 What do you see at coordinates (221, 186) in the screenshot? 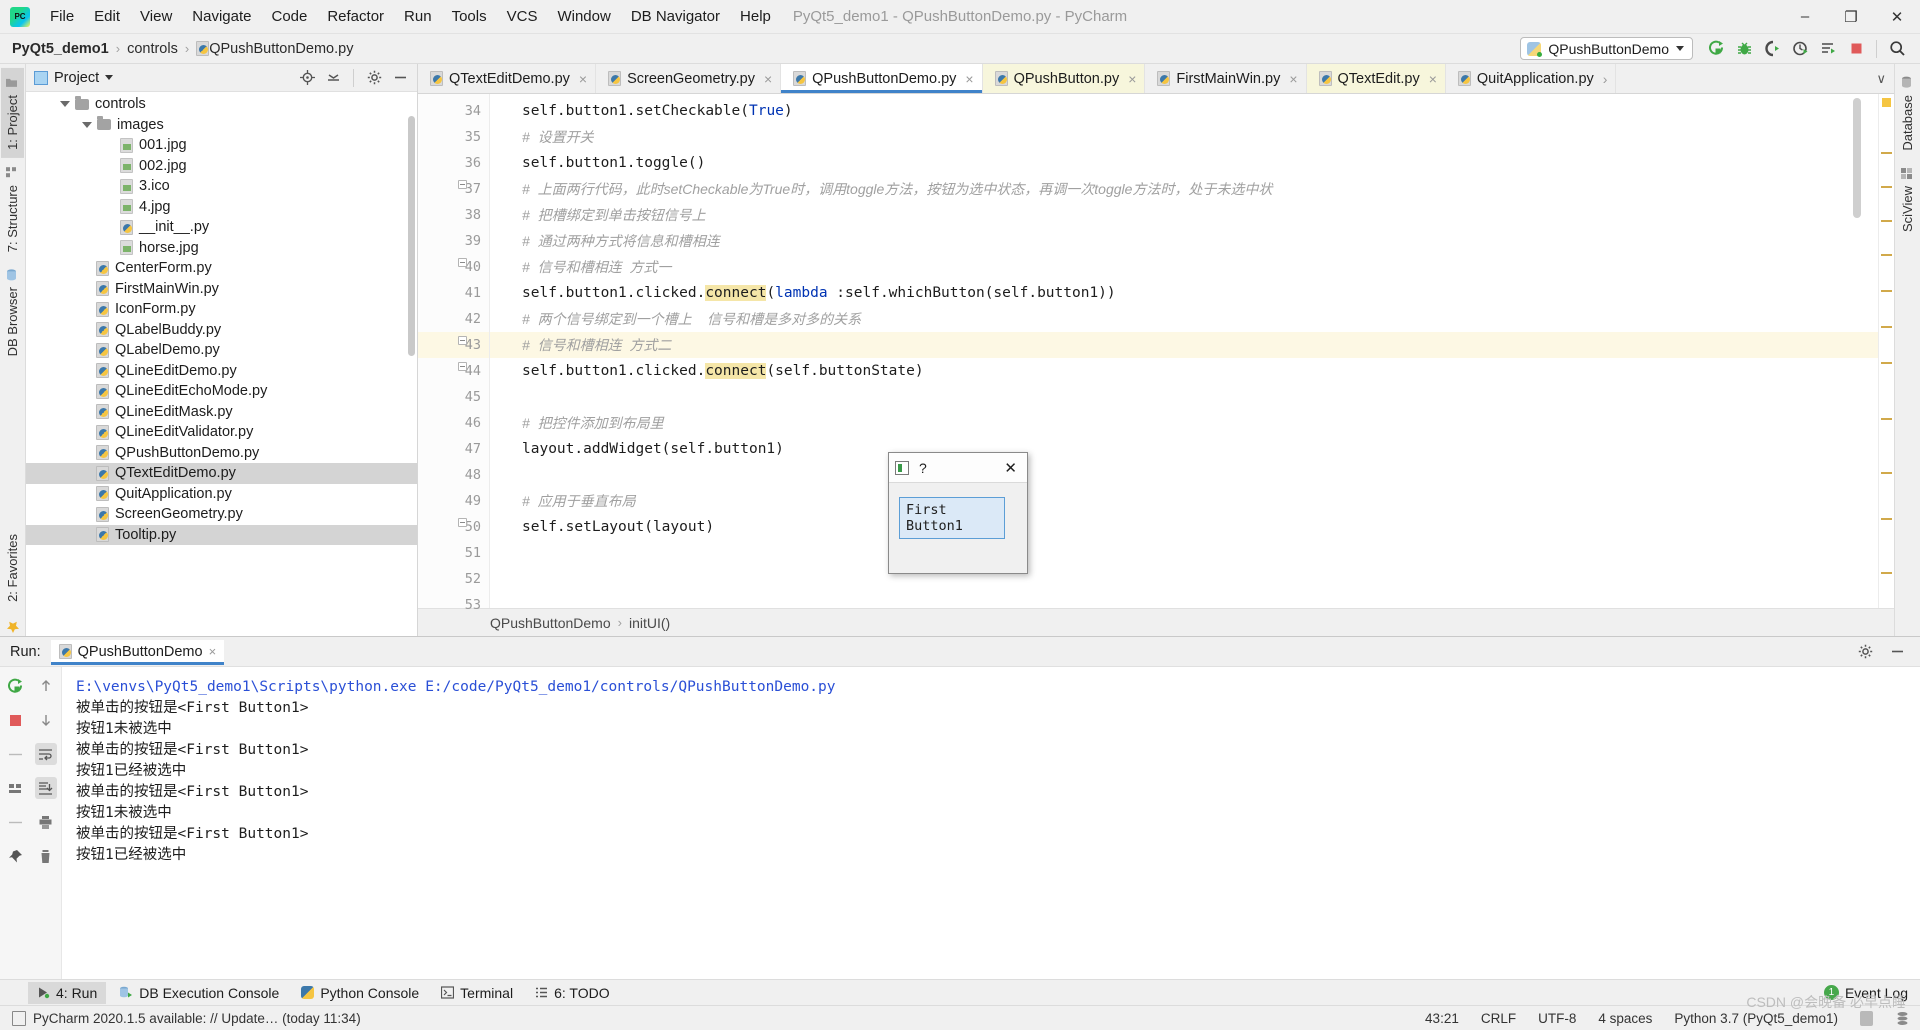
I see `tree-item-3ico: 3.ico` at bounding box center [221, 186].